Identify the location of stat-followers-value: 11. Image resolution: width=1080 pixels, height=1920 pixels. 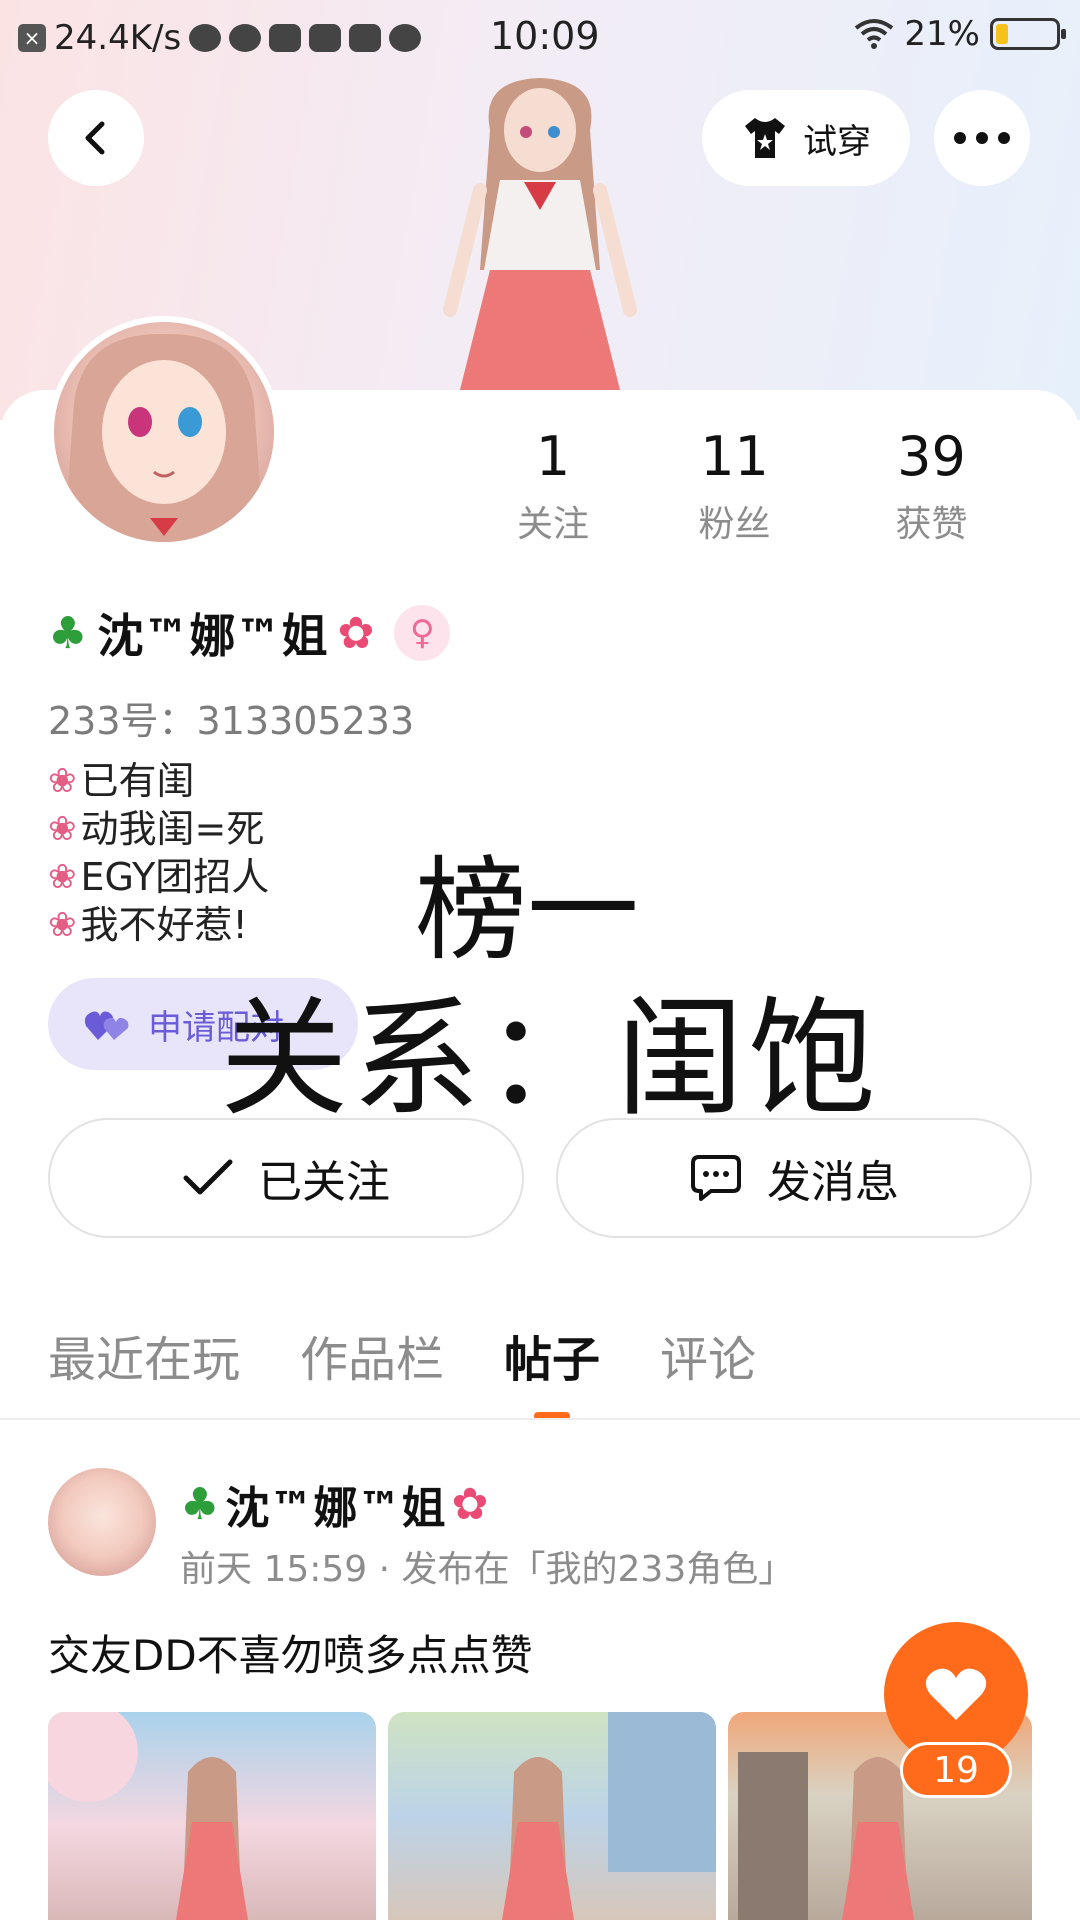
(734, 456).